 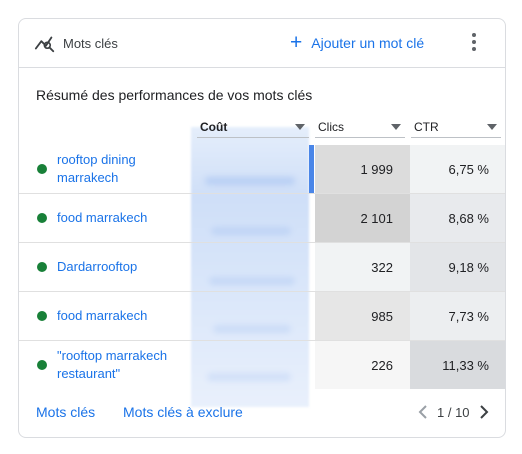 What do you see at coordinates (296, 42) in the screenshot?
I see `plus-icon: +` at bounding box center [296, 42].